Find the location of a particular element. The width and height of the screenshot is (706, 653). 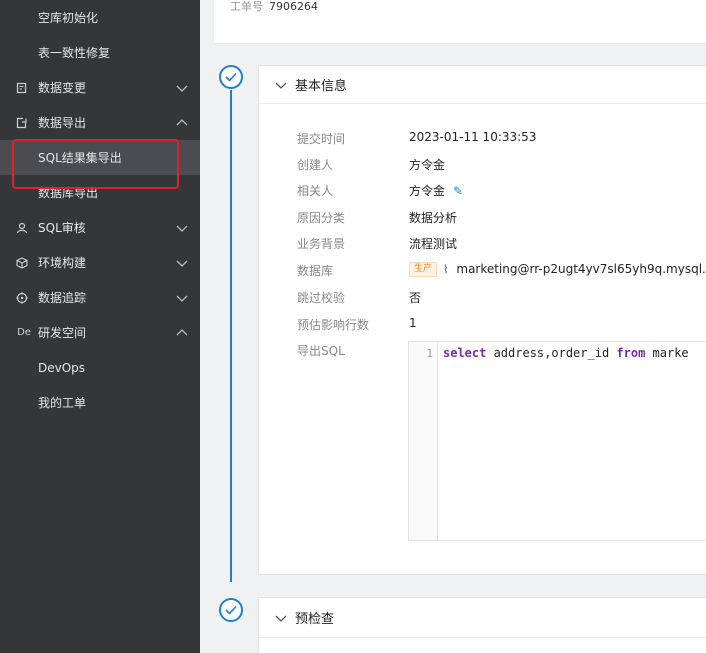

sidebar-item-devops: DevOps is located at coordinates (100, 367).